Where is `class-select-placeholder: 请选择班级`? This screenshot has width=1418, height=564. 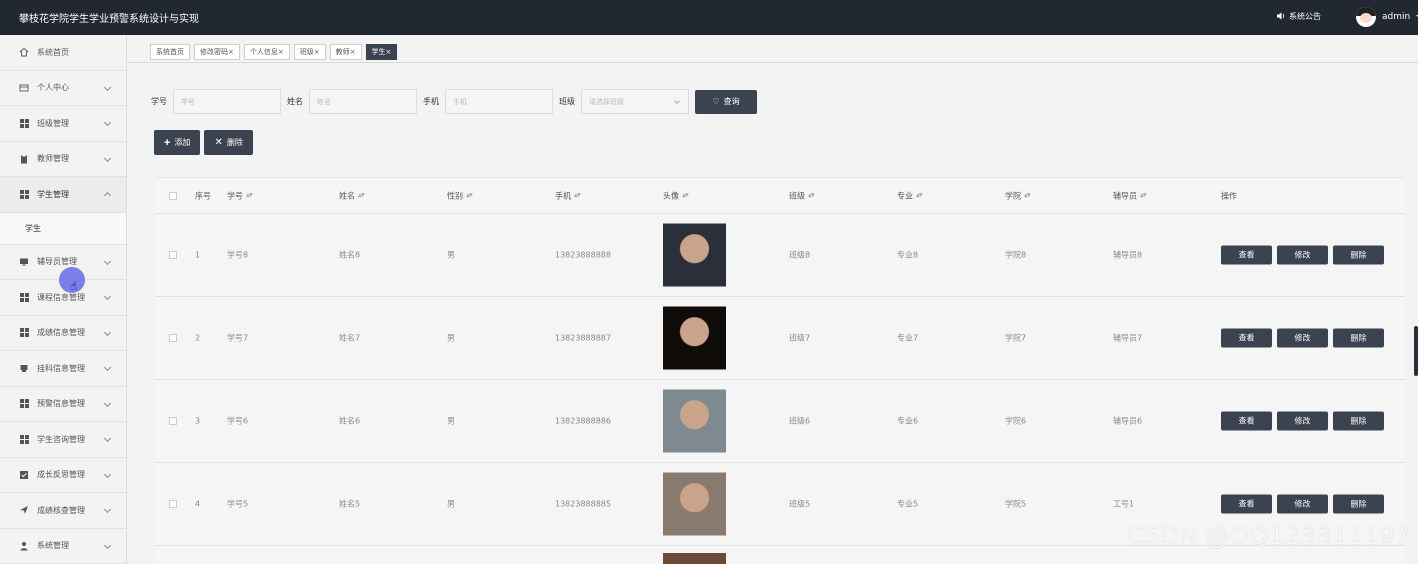
class-select-placeholder: 请选择班级 is located at coordinates (606, 101).